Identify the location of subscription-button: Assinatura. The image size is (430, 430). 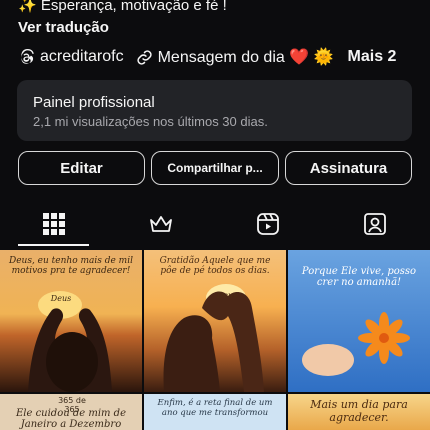
(348, 168).